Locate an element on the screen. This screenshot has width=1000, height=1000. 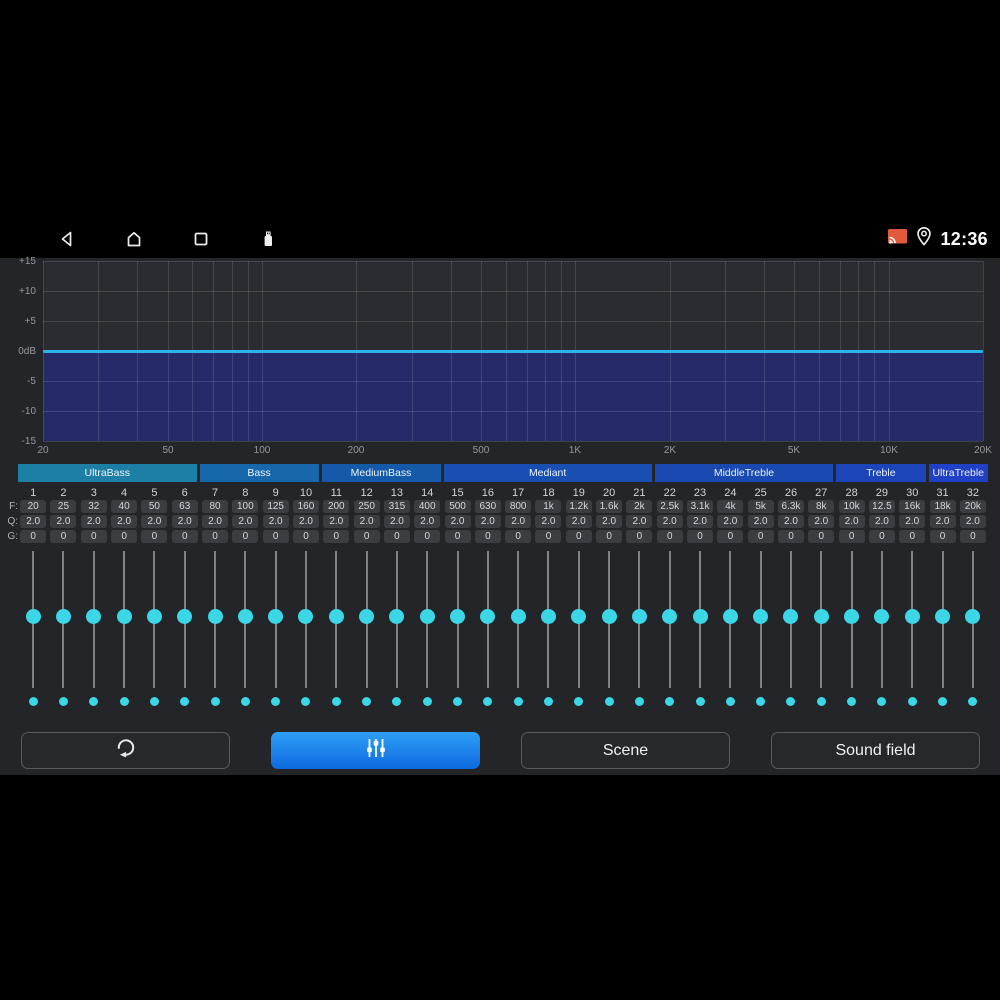
freq-value-box: 25 is located at coordinates (63, 506).